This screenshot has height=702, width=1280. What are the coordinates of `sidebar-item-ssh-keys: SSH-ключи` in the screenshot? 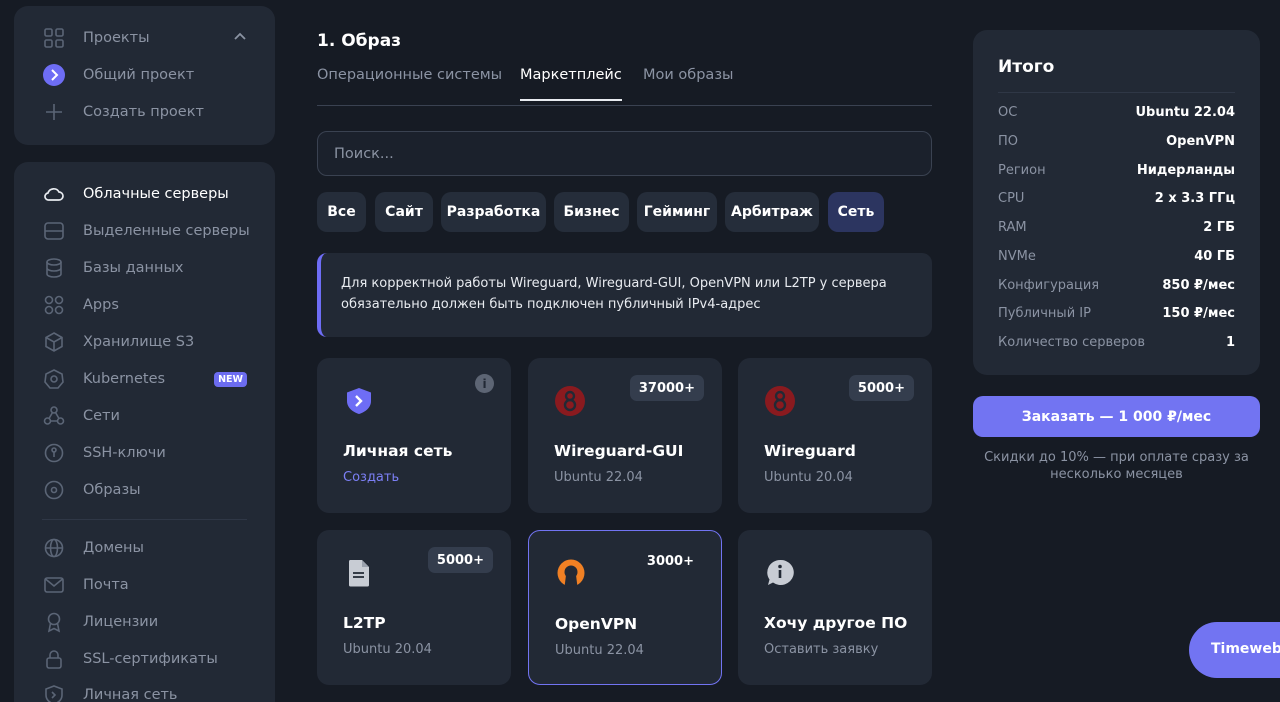 It's located at (144, 453).